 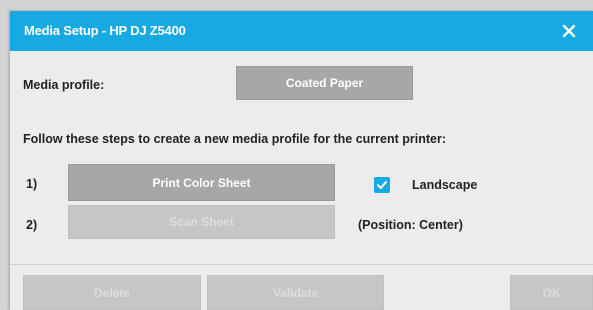 I want to click on scan-sheet-button: Scan Sheet, so click(x=201, y=222).